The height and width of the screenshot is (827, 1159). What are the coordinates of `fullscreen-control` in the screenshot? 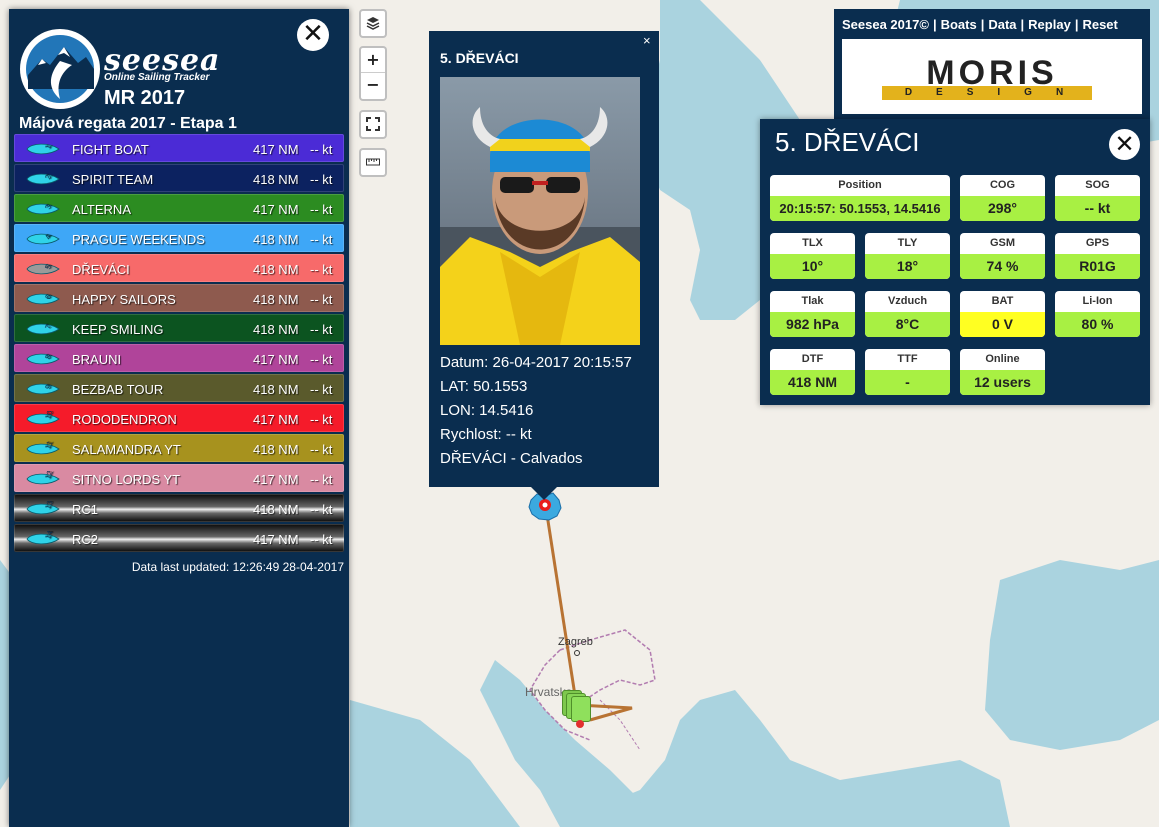 It's located at (373, 124).